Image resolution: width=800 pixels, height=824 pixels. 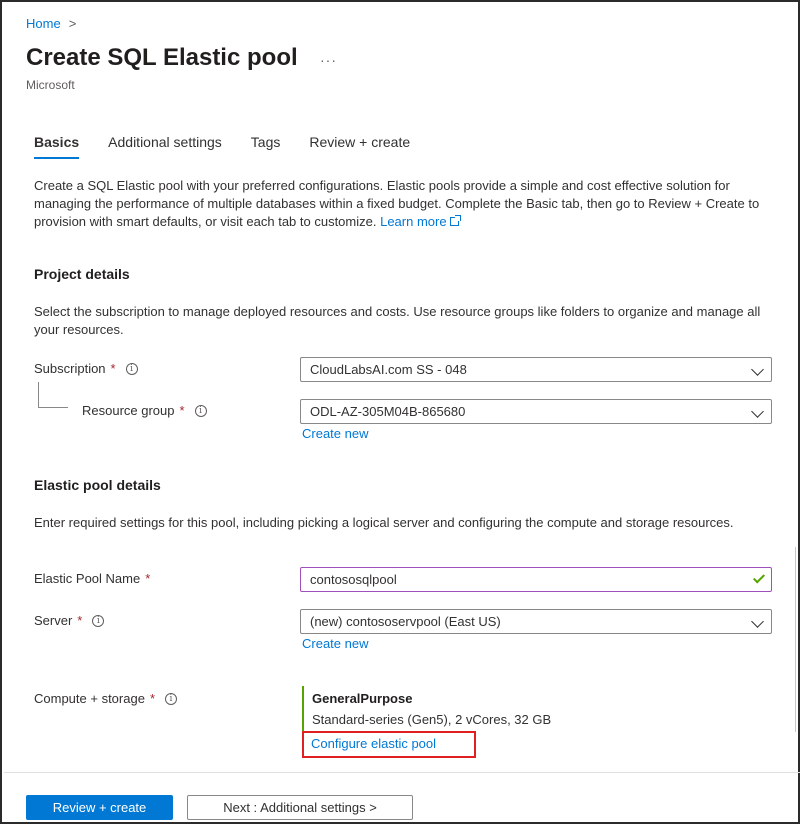 I want to click on pool-name-label-text: Elastic Pool Name, so click(x=87, y=578).